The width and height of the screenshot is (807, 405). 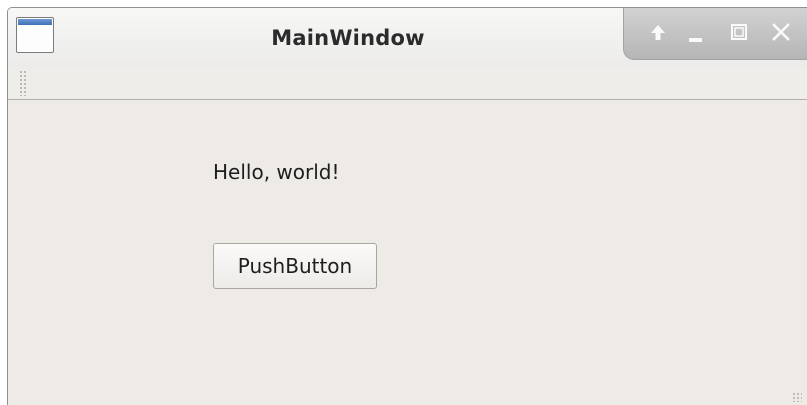 What do you see at coordinates (35, 22) in the screenshot?
I see `window-icon-bar` at bounding box center [35, 22].